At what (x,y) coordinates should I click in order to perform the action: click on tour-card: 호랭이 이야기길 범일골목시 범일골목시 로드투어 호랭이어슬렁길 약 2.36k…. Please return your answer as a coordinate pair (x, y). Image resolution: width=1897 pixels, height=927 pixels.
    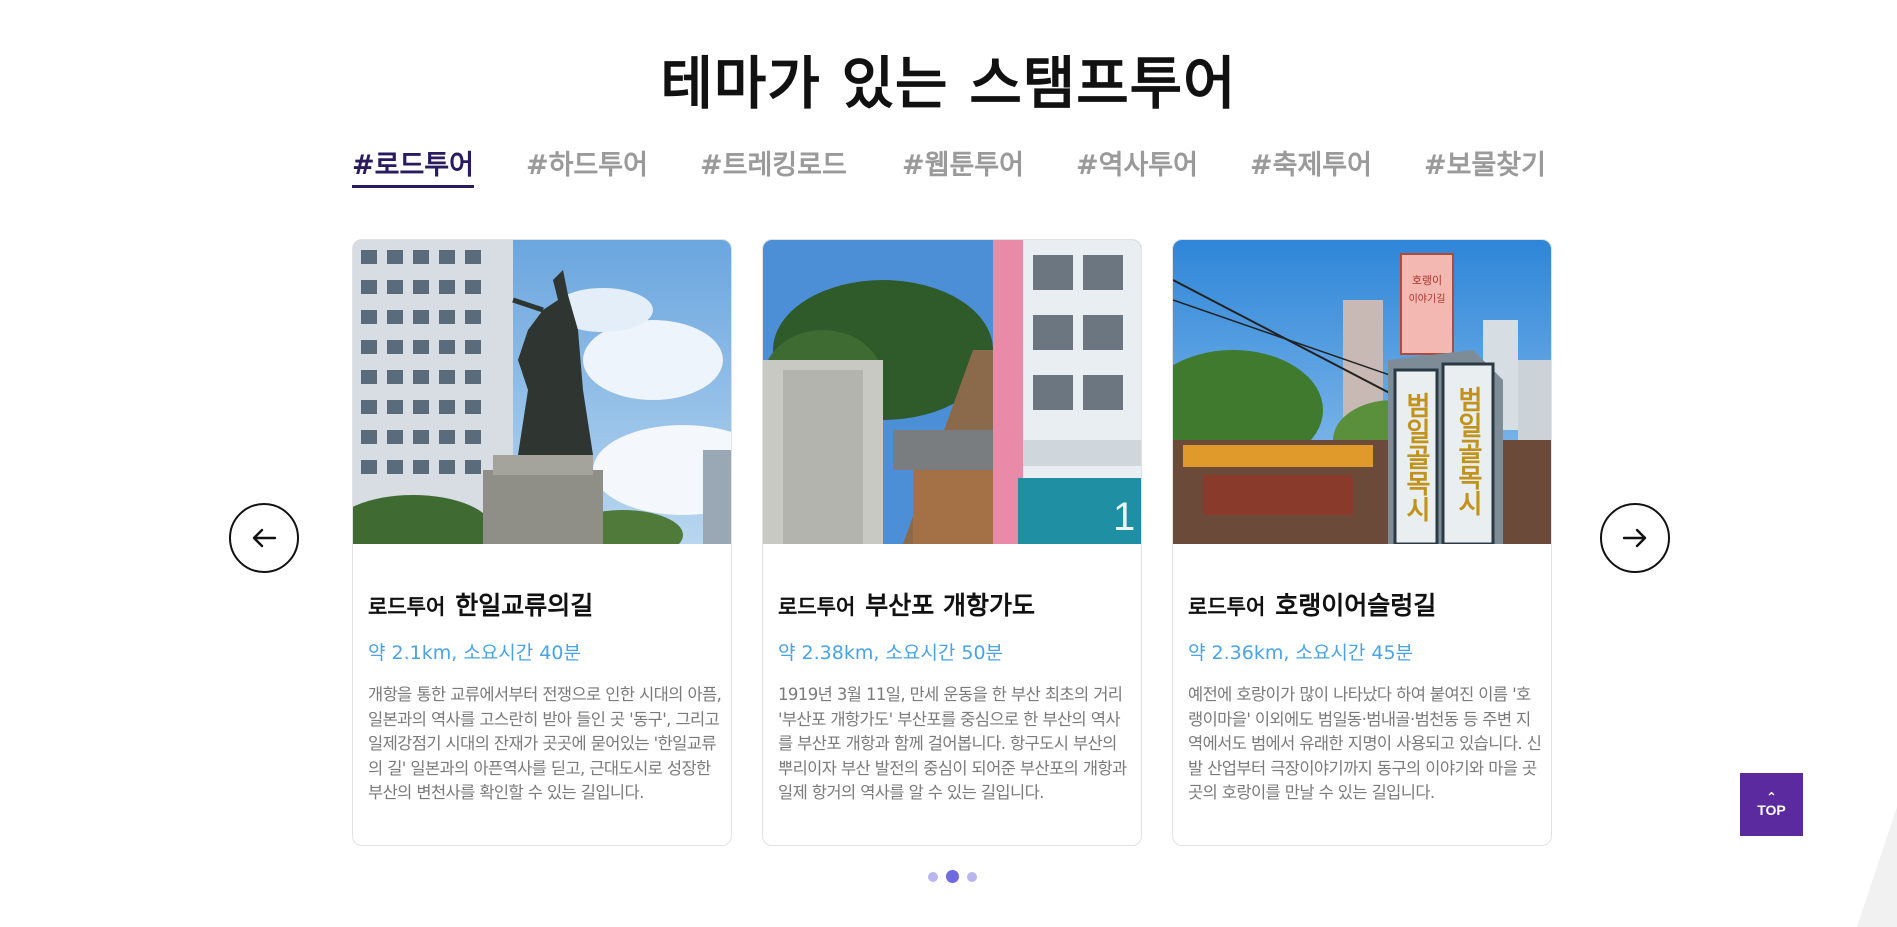
    Looking at the image, I should click on (1362, 542).